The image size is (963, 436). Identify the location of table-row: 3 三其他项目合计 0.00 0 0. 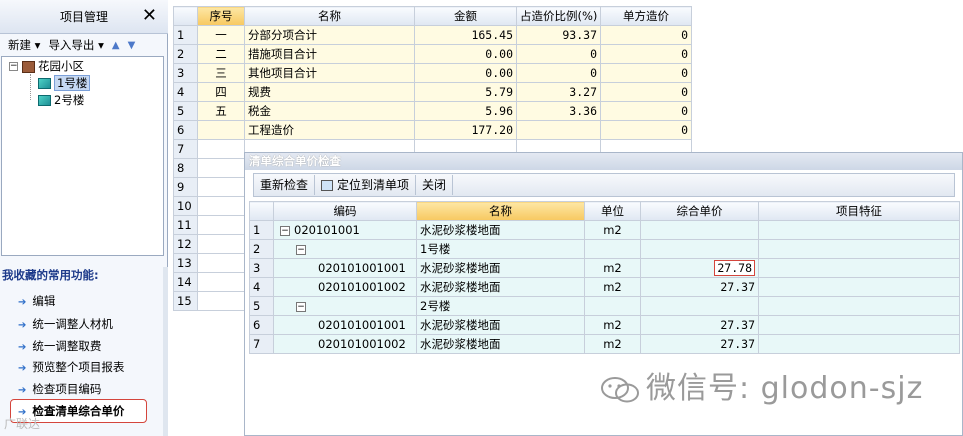
(432, 73).